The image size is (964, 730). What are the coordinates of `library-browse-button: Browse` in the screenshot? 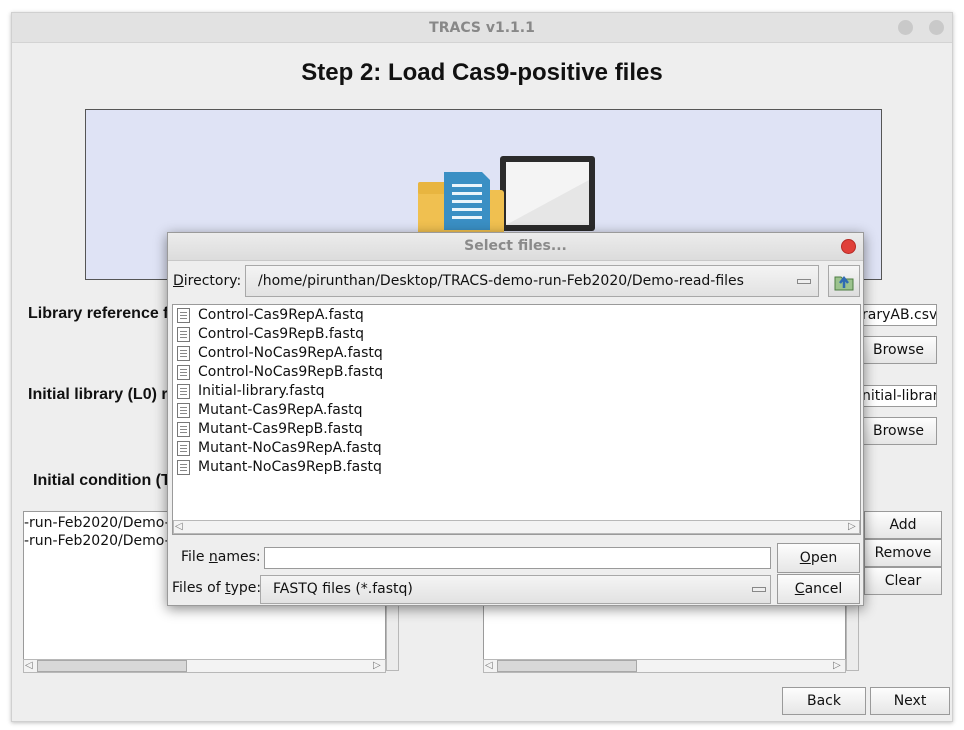 It's located at (898, 350).